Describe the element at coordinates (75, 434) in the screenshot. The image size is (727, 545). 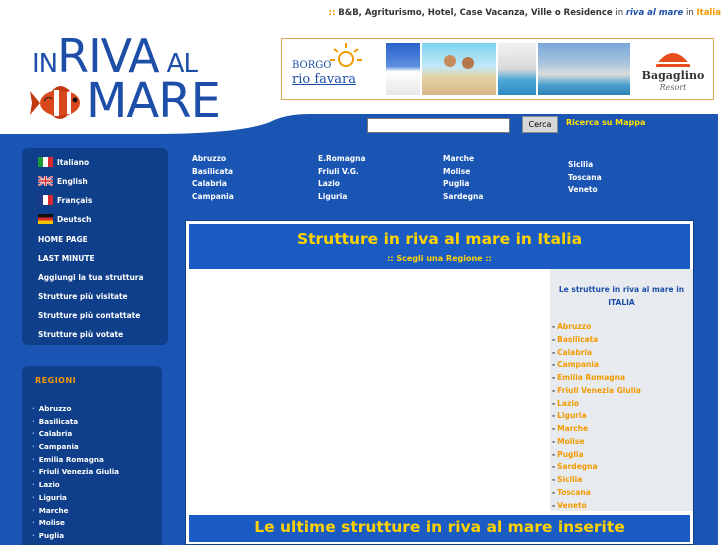
I see `region-item: Calabria` at that location.